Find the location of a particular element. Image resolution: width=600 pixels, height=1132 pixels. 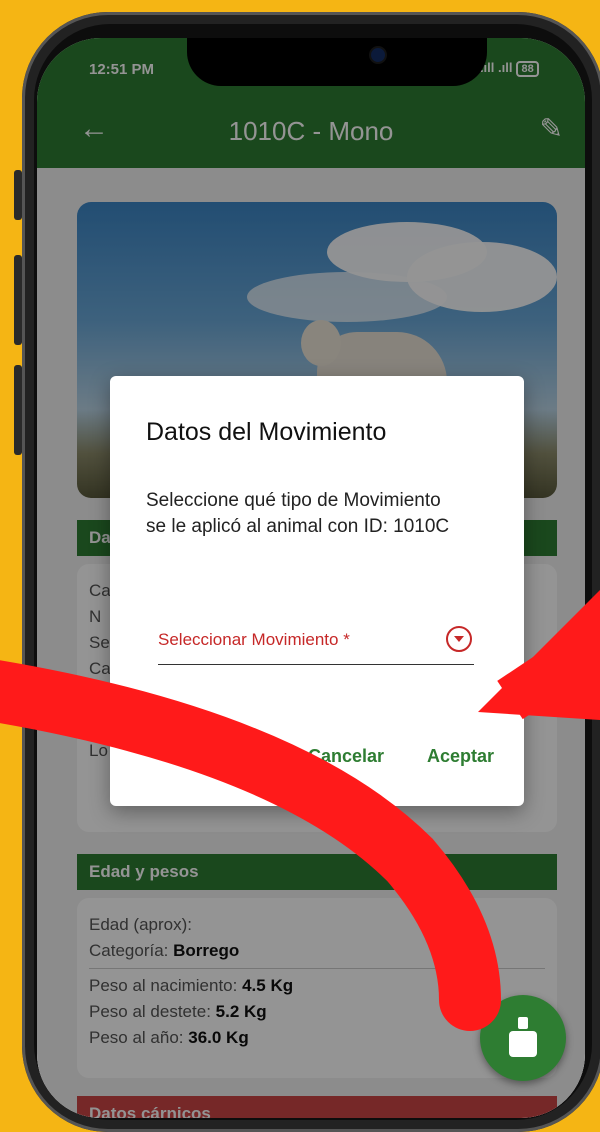

cancel-button: Cancelar is located at coordinates (346, 756).